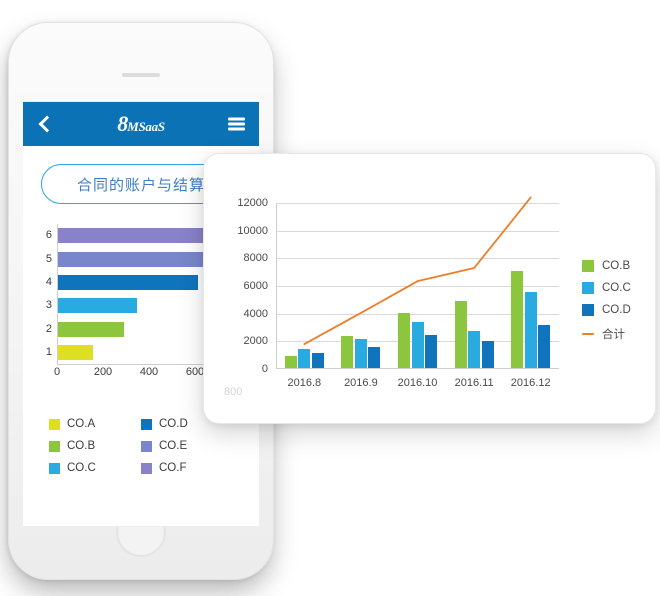 This screenshot has height=596, width=660. I want to click on legend-item: CO.A, so click(88, 424).